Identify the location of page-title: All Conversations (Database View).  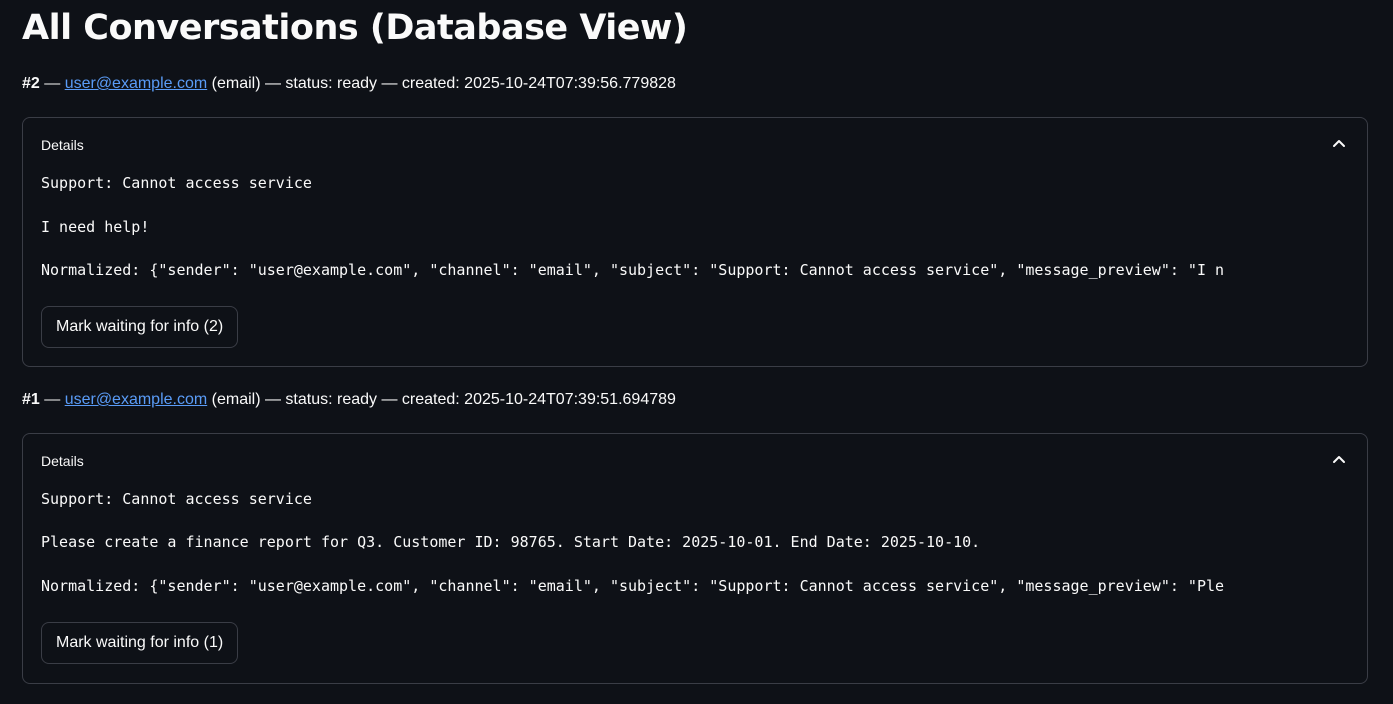
(355, 28).